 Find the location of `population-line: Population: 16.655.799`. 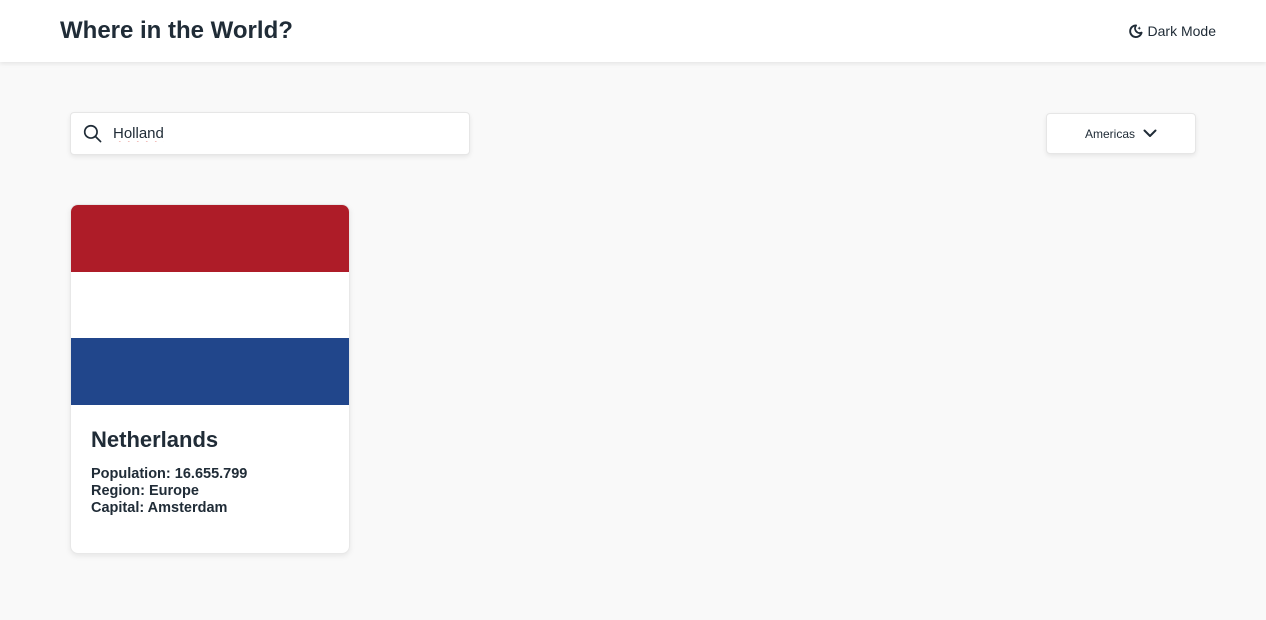

population-line: Population: 16.655.799 is located at coordinates (210, 474).